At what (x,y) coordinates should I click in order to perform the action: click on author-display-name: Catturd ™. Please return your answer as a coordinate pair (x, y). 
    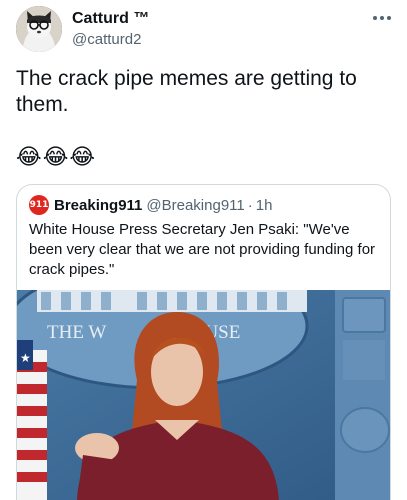
    Looking at the image, I should click on (110, 19).